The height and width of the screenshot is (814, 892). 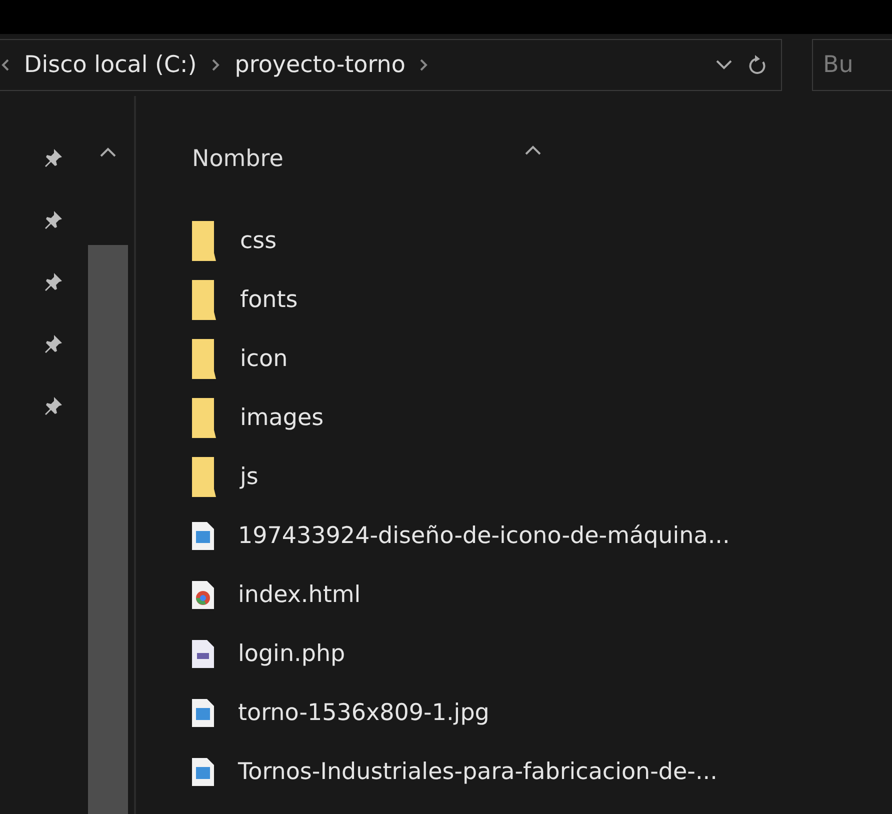 What do you see at coordinates (299, 595) in the screenshot?
I see `file-name: index.html` at bounding box center [299, 595].